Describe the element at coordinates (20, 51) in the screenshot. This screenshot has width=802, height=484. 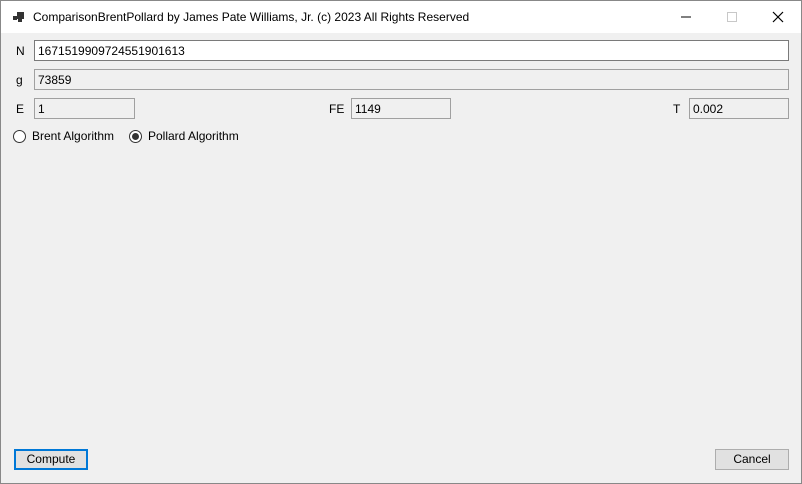
I see `n-label: N` at that location.